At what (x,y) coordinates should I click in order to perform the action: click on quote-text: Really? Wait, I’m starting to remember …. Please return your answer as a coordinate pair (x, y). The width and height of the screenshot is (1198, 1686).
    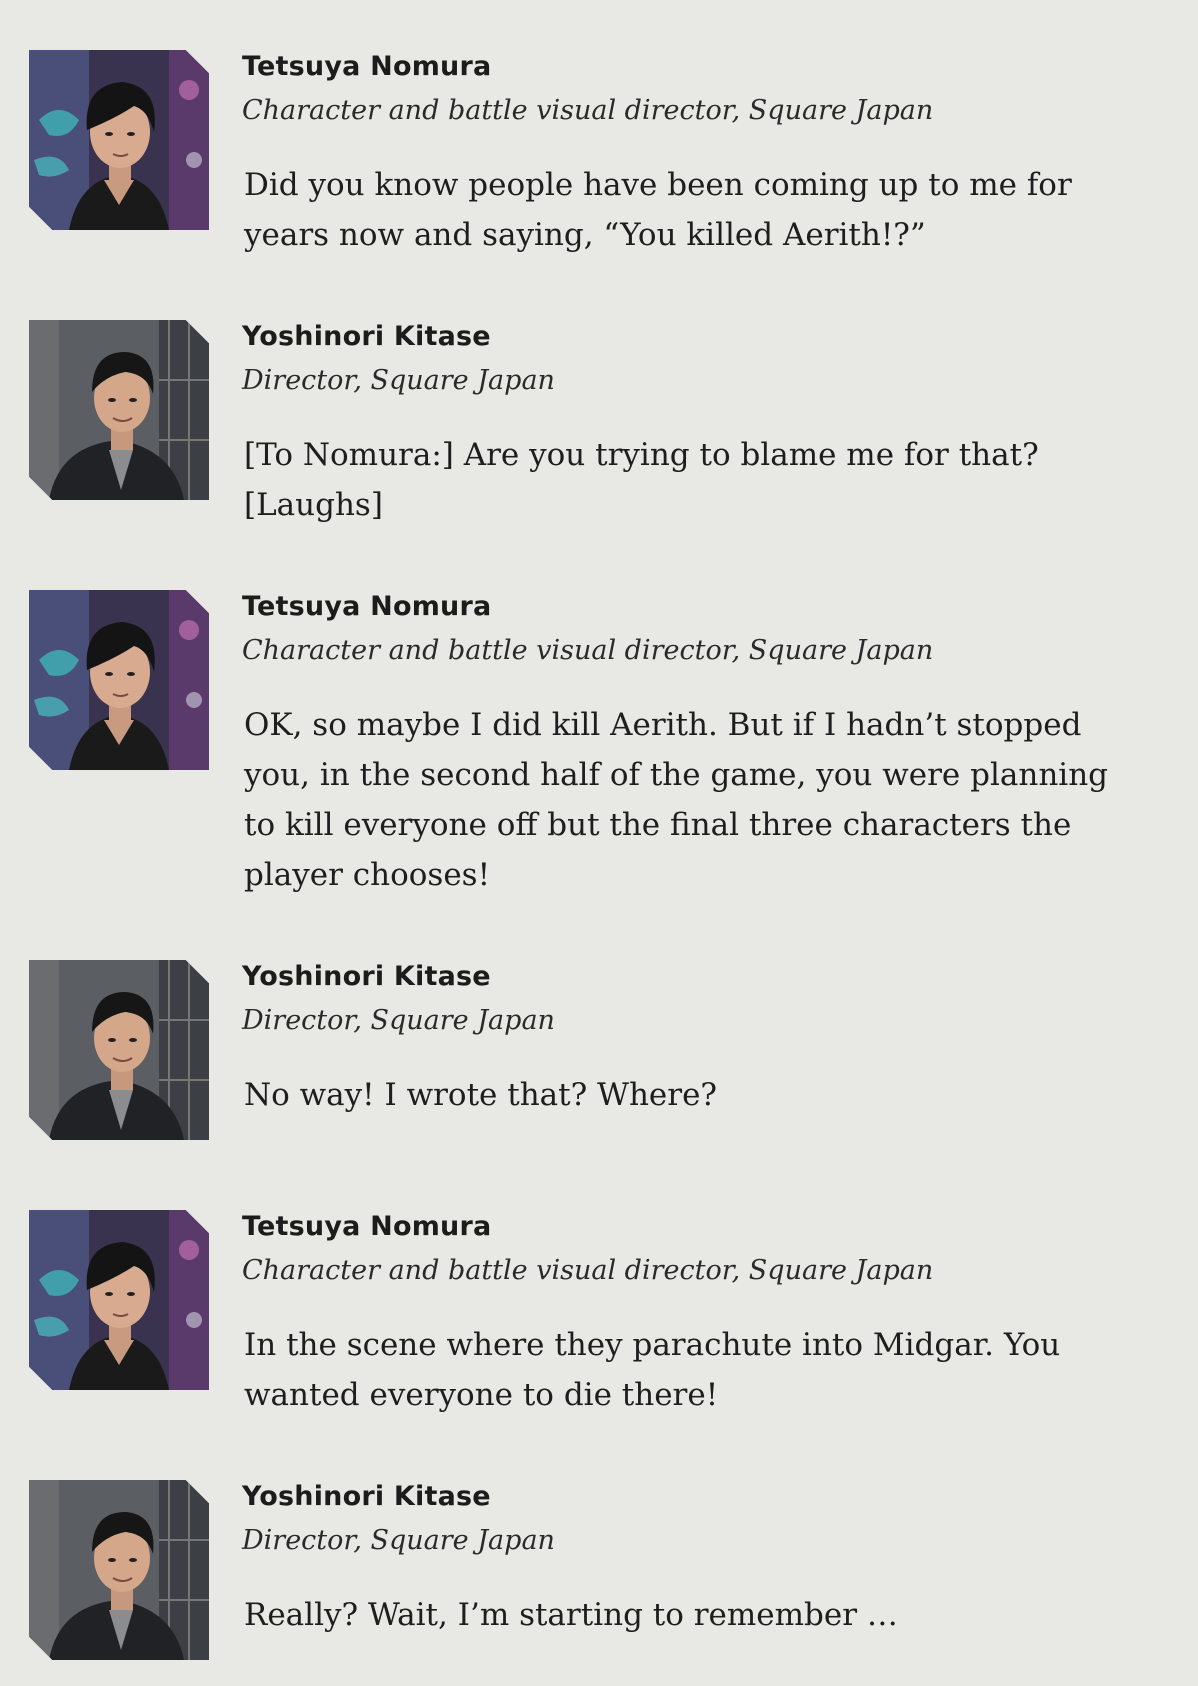
    Looking at the image, I should click on (571, 1615).